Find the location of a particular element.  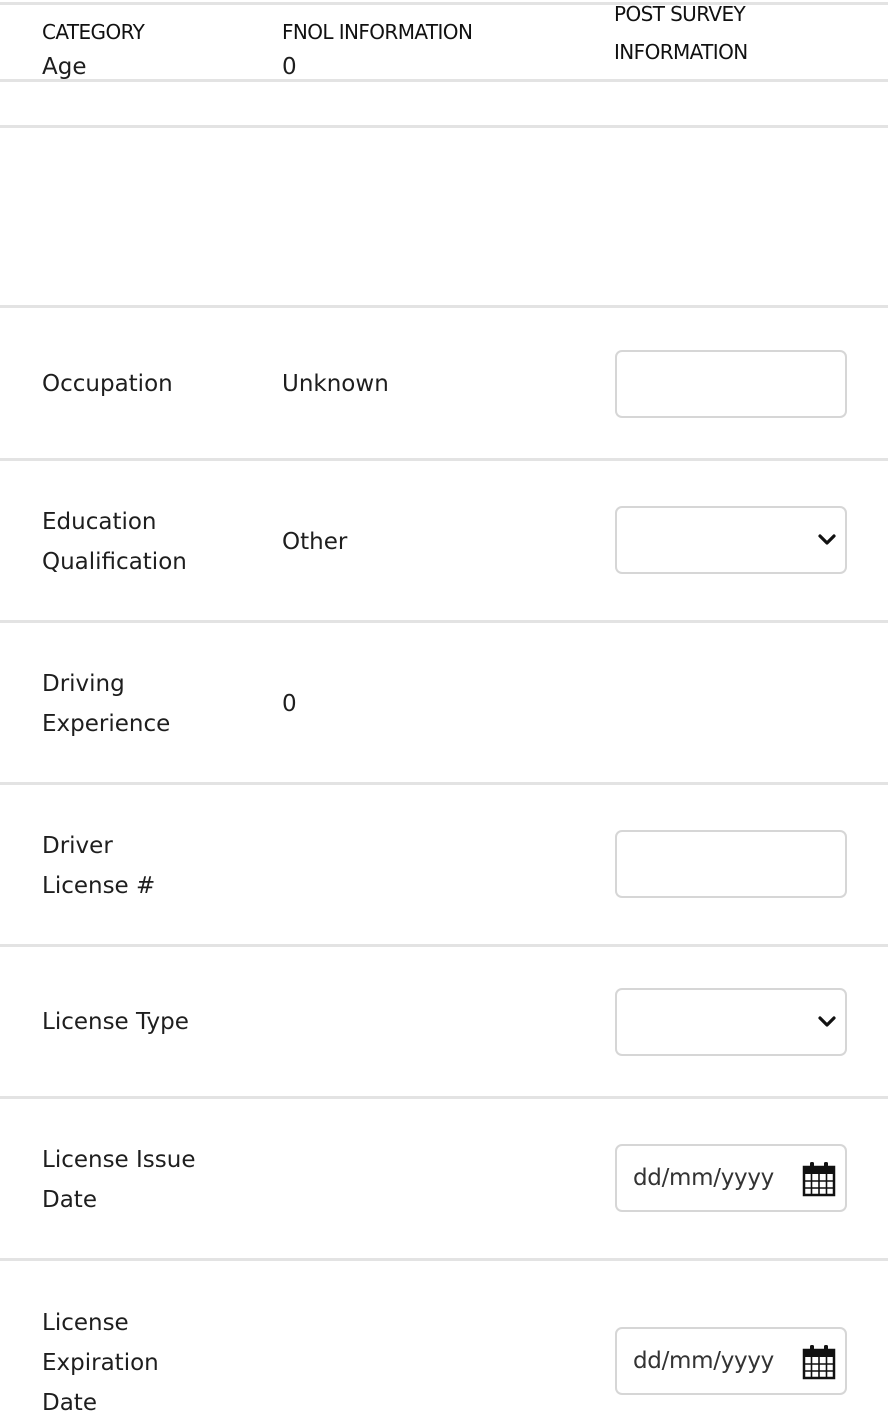

license-expiration-date-placeholder: dd/mm/yyyy is located at coordinates (703, 1361).